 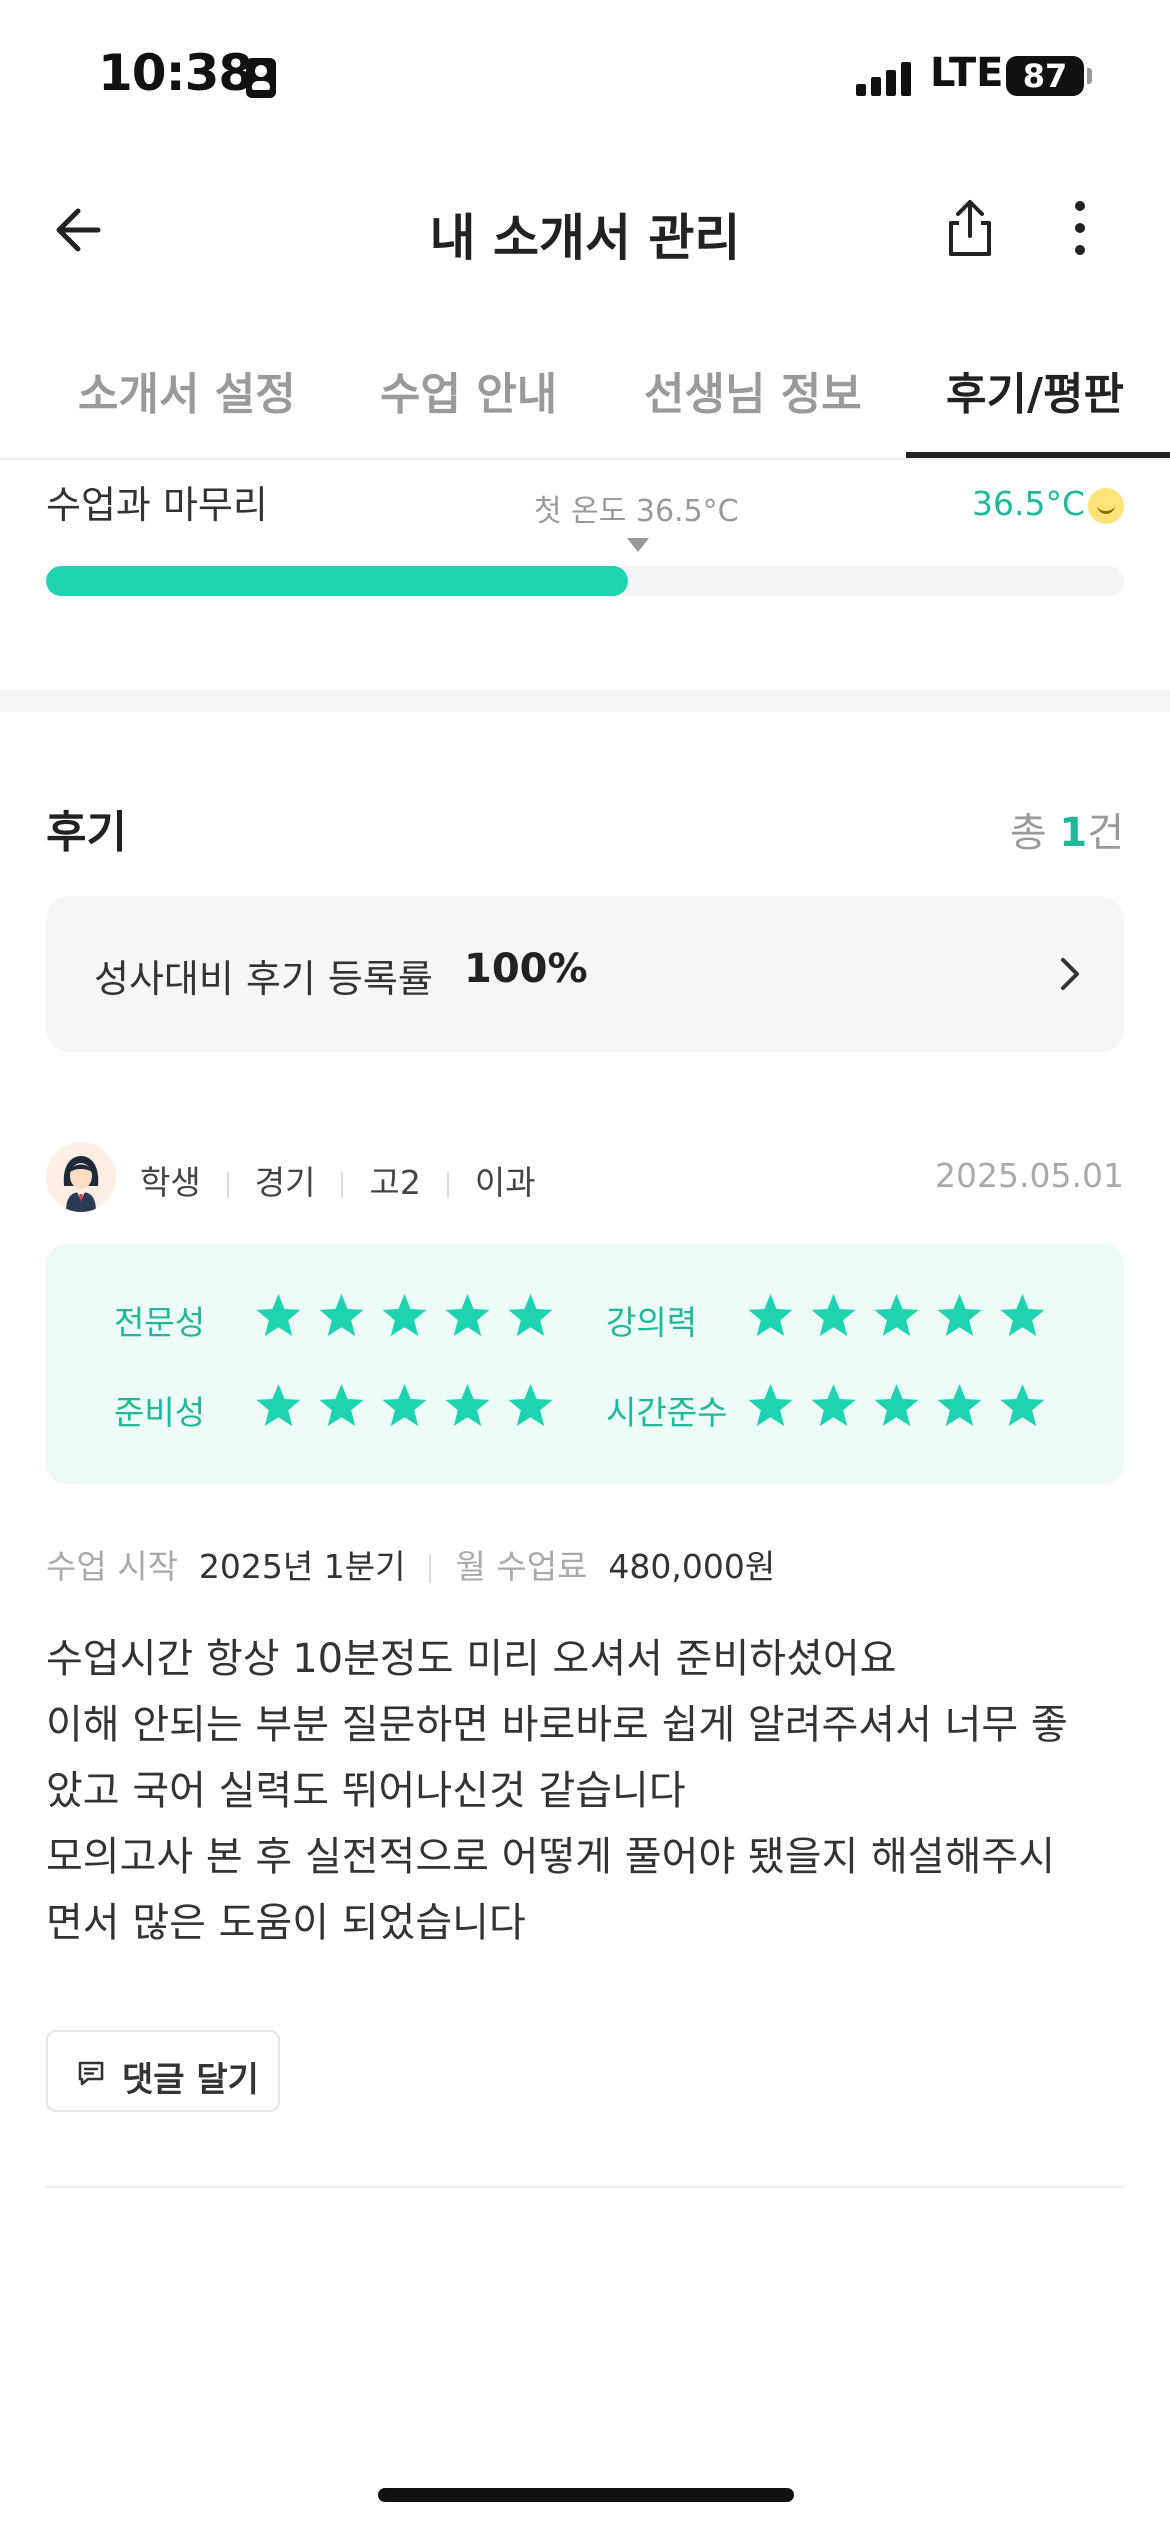 What do you see at coordinates (1029, 1175) in the screenshot?
I see `review-date: 2025.05.01` at bounding box center [1029, 1175].